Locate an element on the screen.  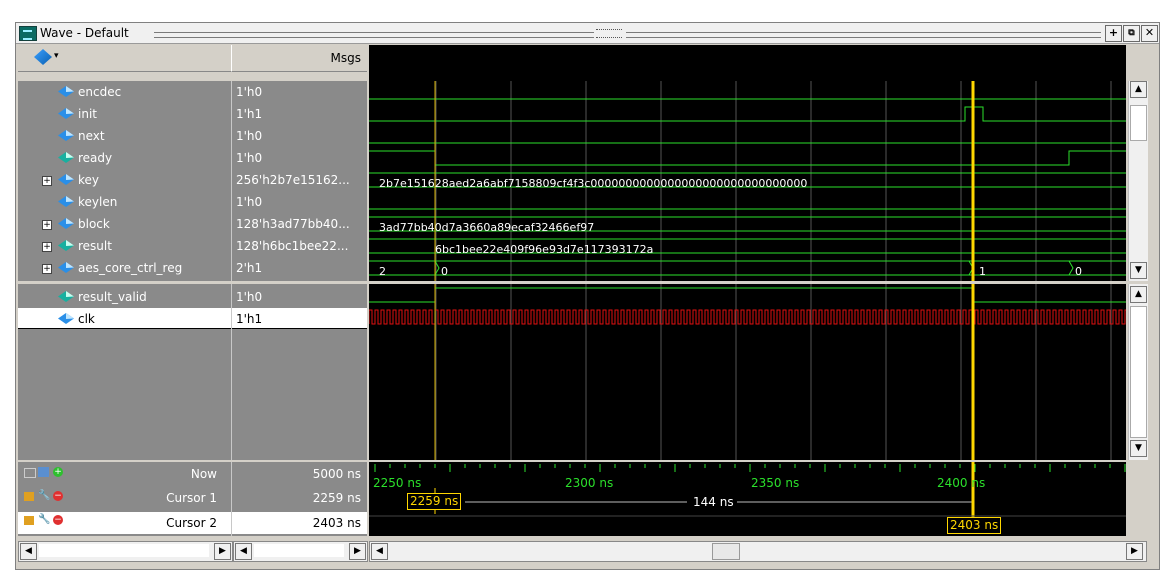
upper-vertical-scrollbar: ▲ ▼ is located at coordinates (1138, 181).